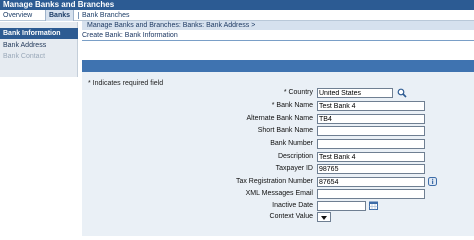 Image resolution: width=474 pixels, height=240 pixels. I want to click on tab-banks: Banks, so click(59, 15).